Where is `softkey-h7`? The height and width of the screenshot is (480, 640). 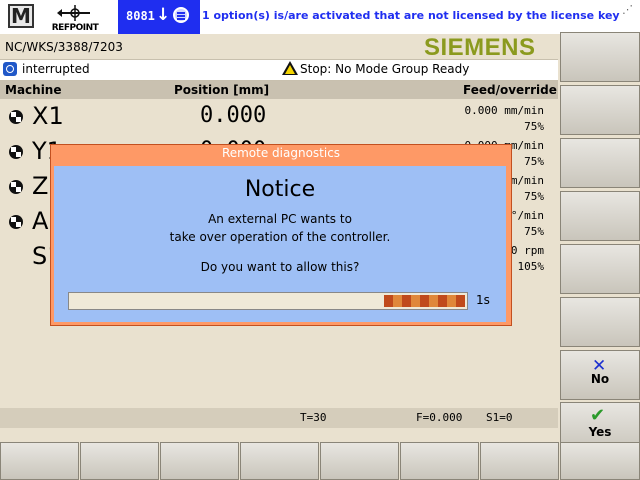 softkey-h7 is located at coordinates (519, 461).